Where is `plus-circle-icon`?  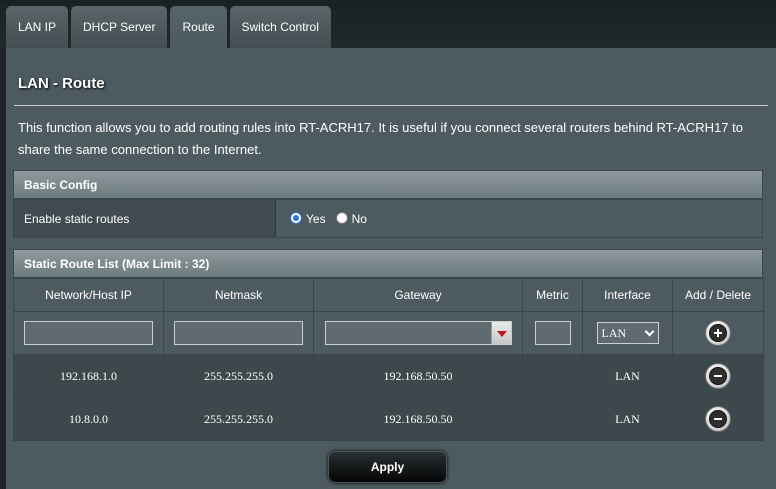 plus-circle-icon is located at coordinates (718, 333).